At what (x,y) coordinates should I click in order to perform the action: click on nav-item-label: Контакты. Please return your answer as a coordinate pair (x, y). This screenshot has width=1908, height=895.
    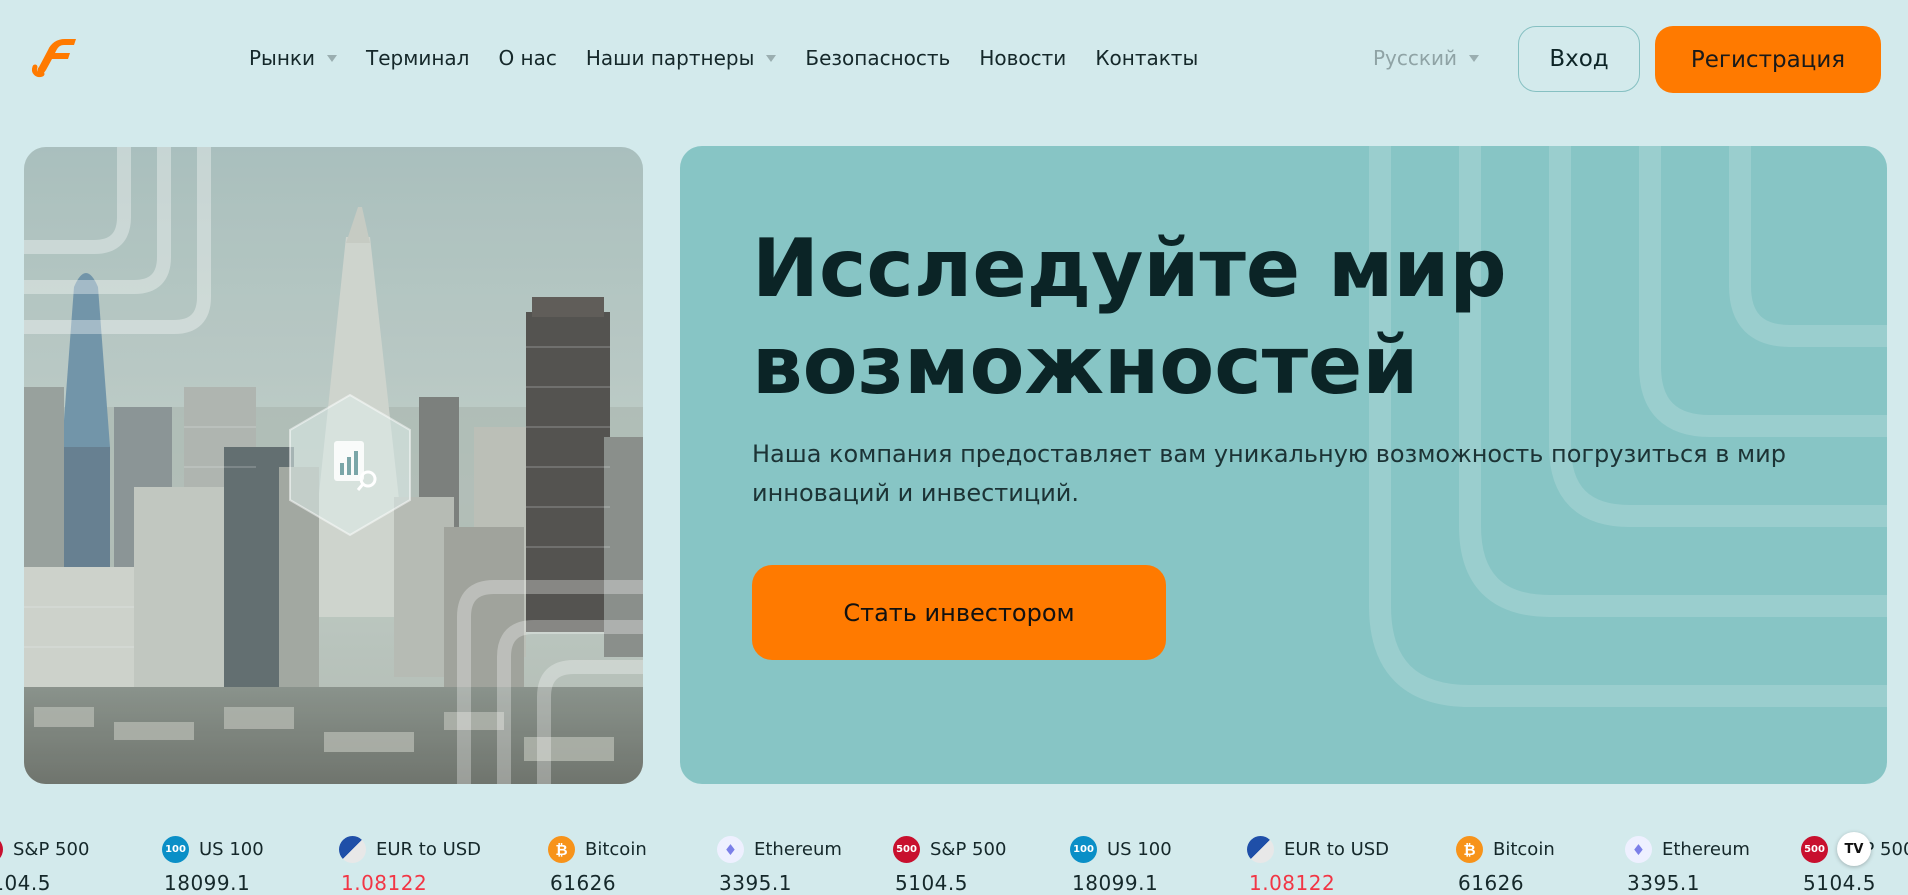
    Looking at the image, I should click on (1147, 58).